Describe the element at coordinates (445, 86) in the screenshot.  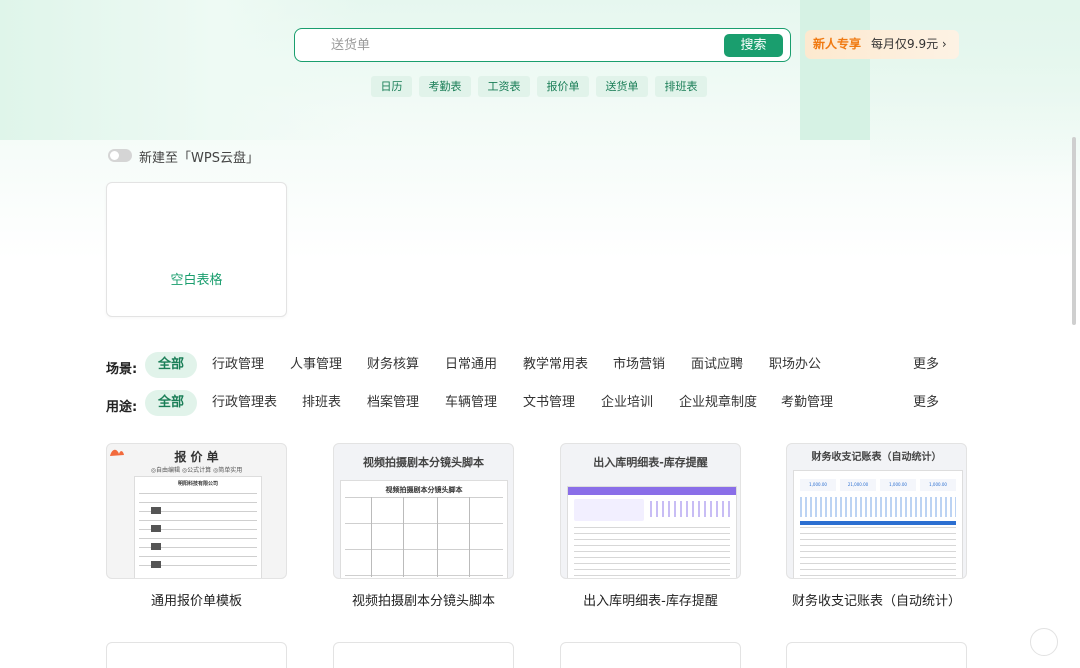
I see `quick-tag: 考勤表` at that location.